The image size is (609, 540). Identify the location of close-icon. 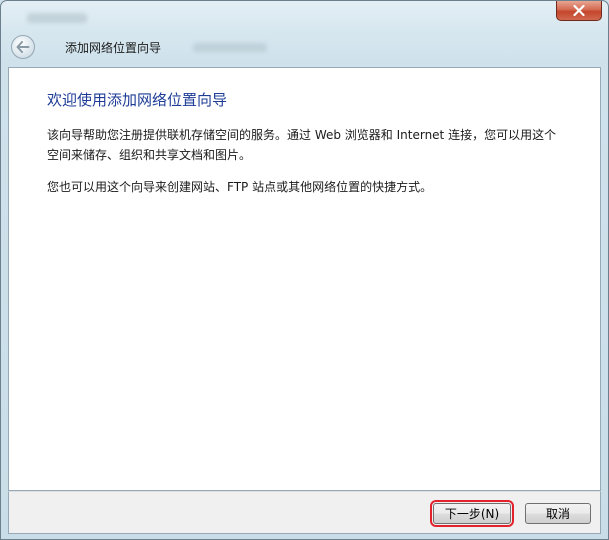
(579, 10).